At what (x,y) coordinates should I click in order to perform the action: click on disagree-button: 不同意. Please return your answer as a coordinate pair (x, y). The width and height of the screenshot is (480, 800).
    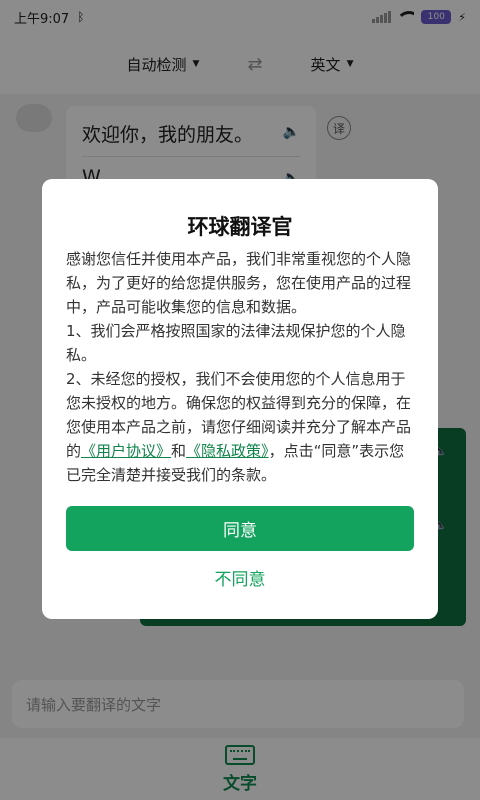
    Looking at the image, I should click on (240, 577).